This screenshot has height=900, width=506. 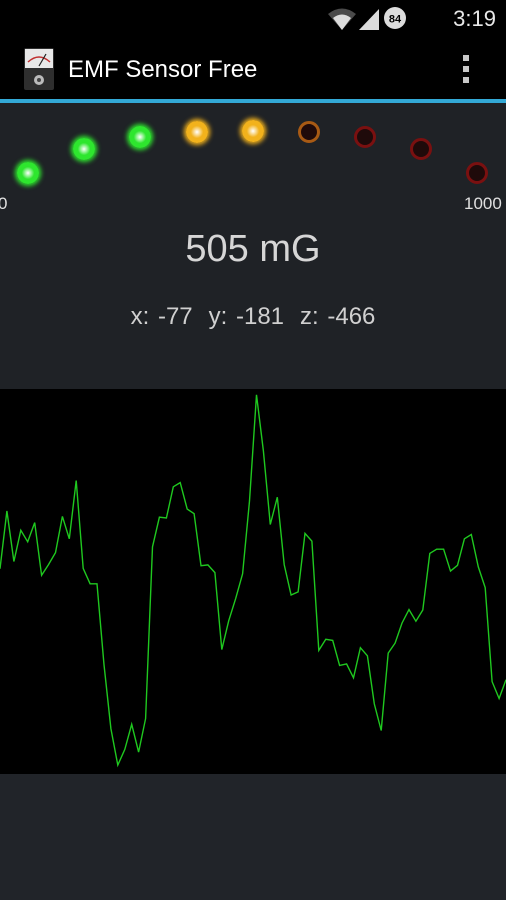 I want to click on action-bar: EMF Sensor Free, so click(x=253, y=68).